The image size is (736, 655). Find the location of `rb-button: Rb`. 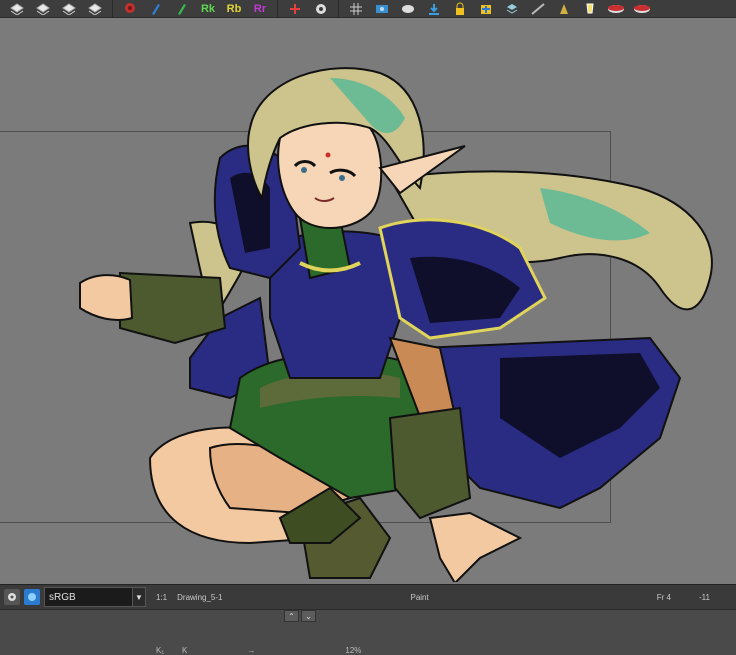

rb-button: Rb is located at coordinates (234, 8).